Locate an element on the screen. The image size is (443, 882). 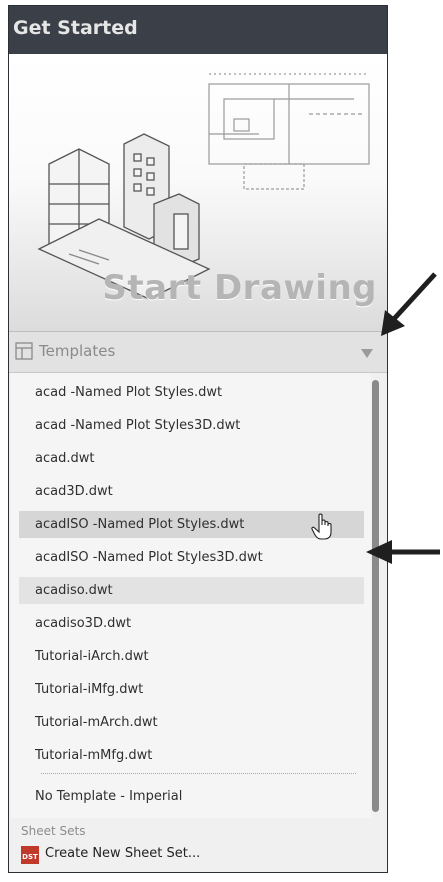
list-item: acad3D.dwt is located at coordinates (191, 491).